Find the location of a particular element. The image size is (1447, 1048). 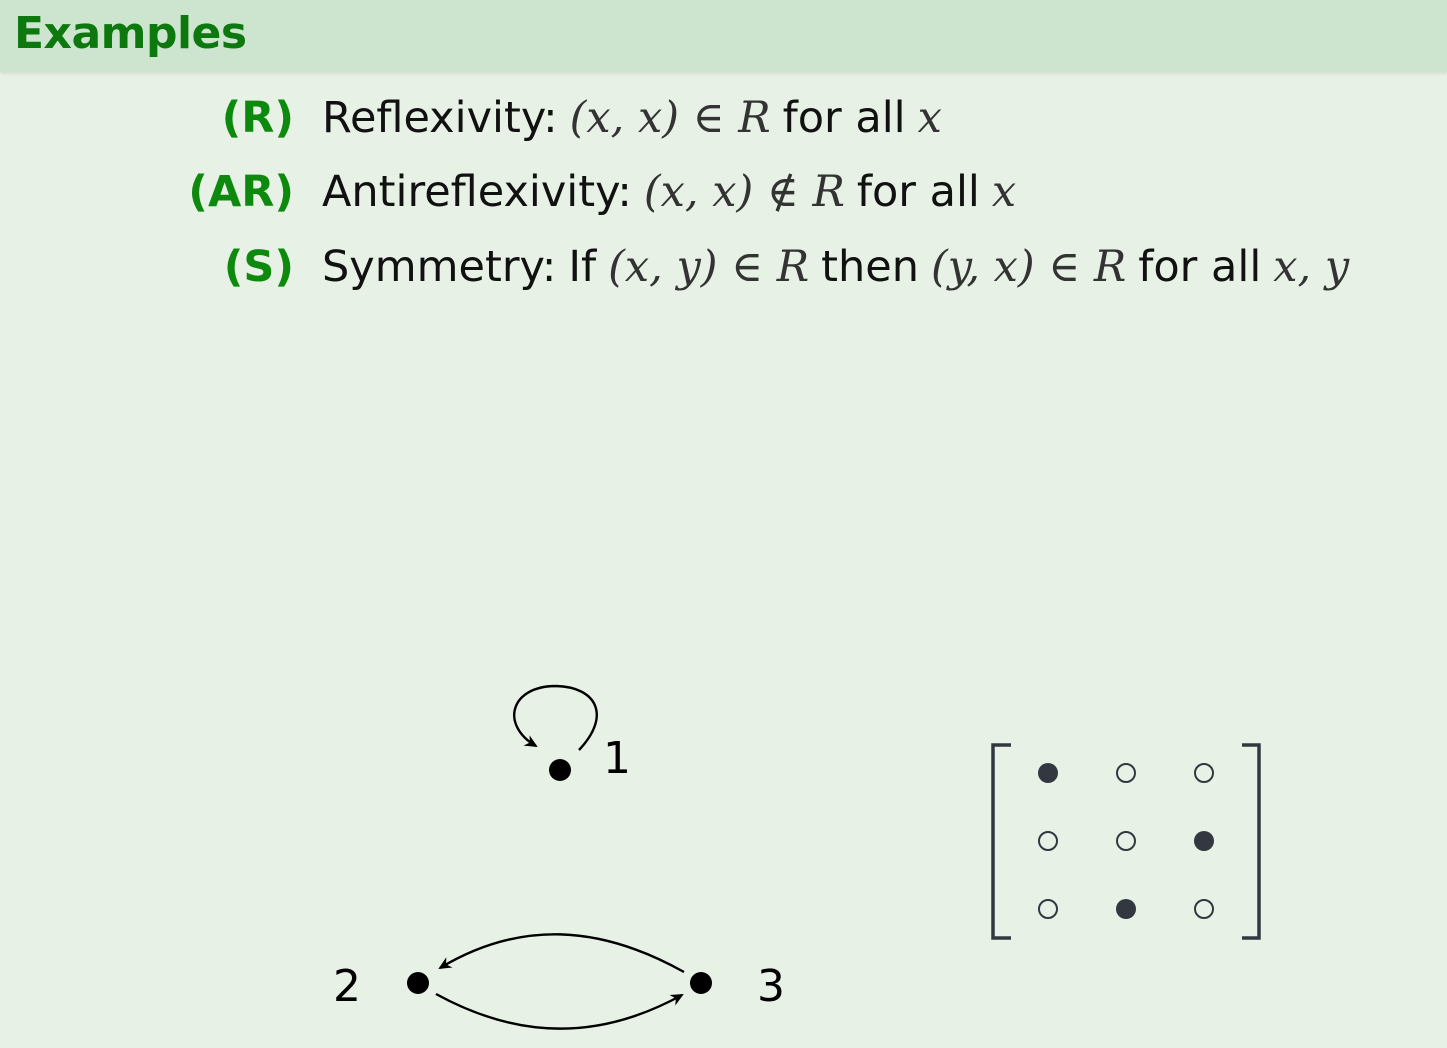

matrix-right-bracket is located at coordinates (1251, 841).